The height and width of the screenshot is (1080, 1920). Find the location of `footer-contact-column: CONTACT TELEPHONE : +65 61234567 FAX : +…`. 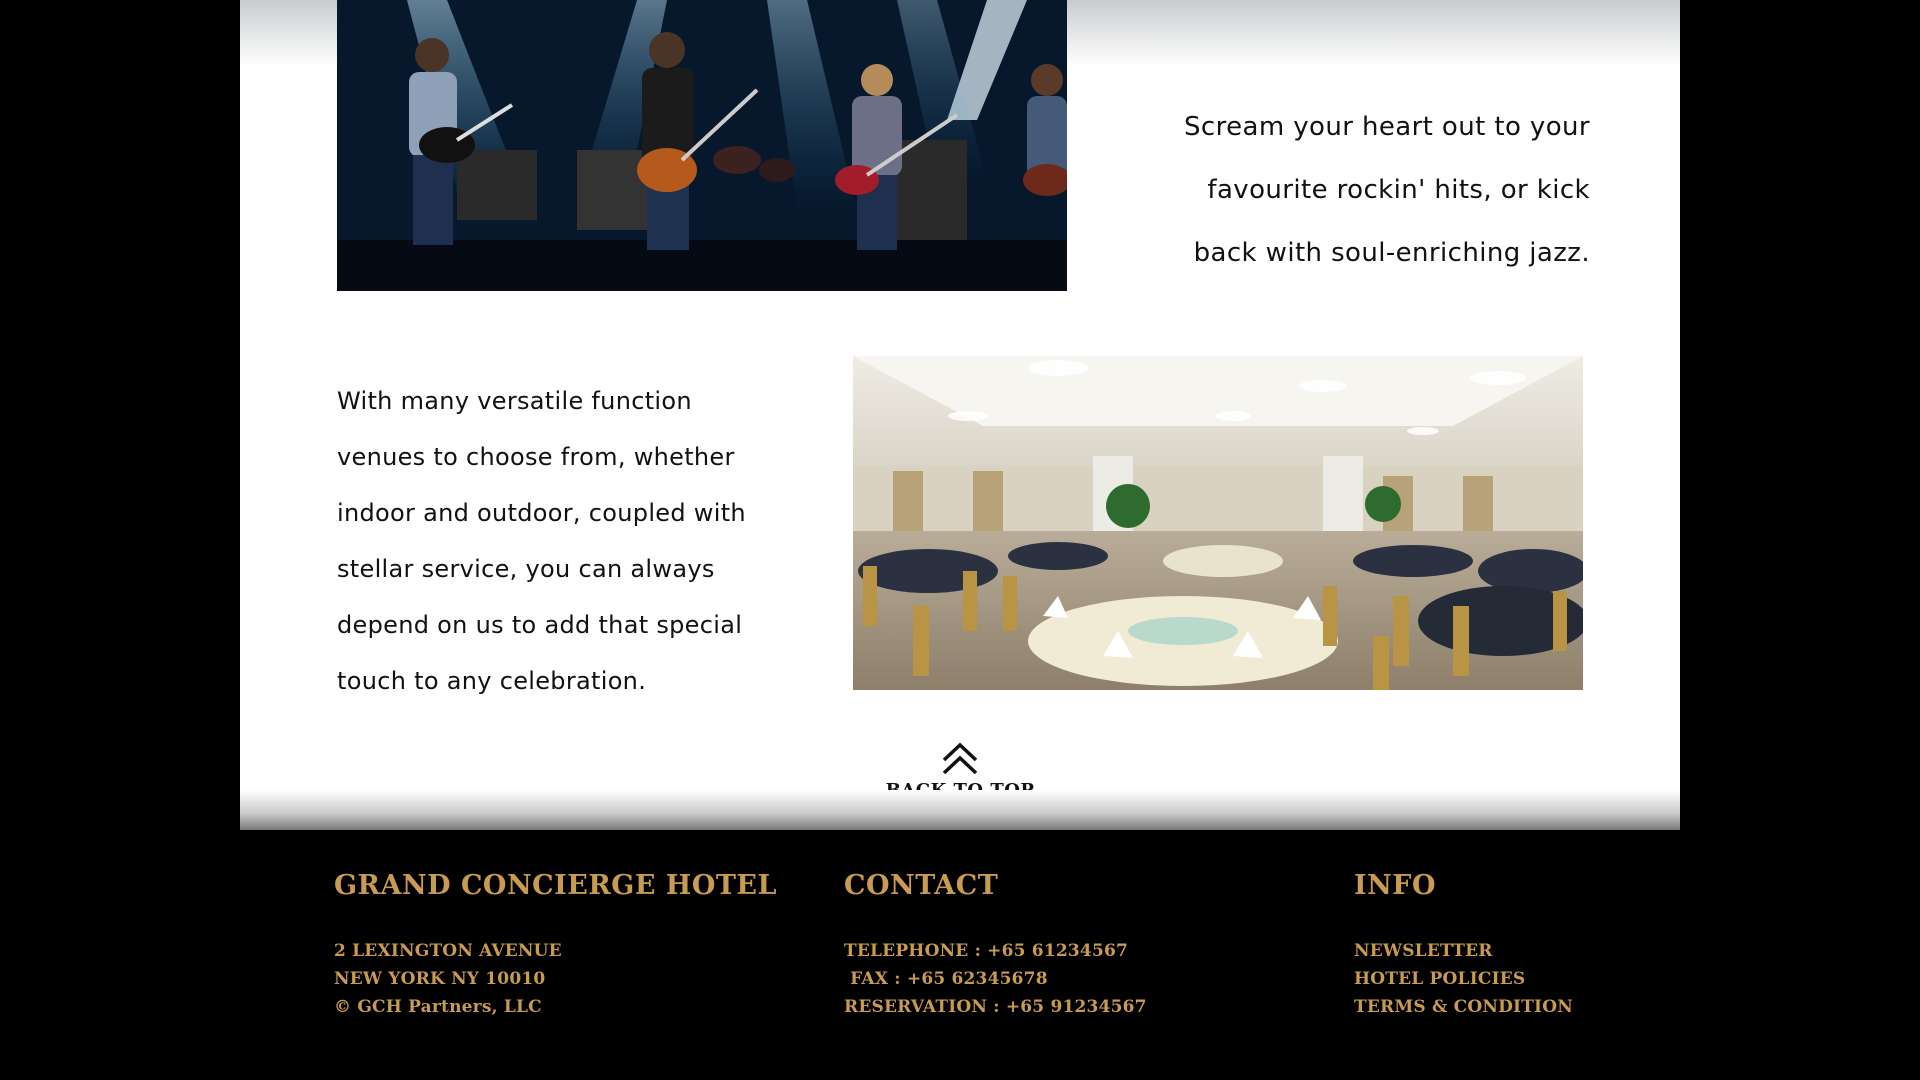

footer-contact-column: CONTACT TELEPHONE : +65 61234567 FAX : +… is located at coordinates (995, 945).